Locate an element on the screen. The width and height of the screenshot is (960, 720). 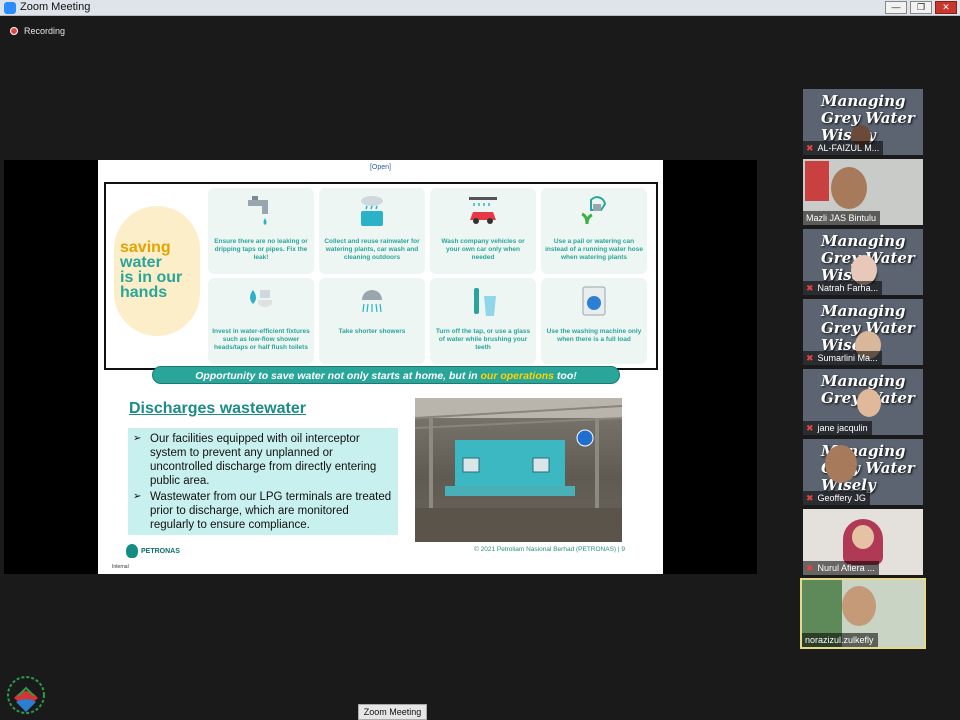
recording-indicator: Recording is located at coordinates (37, 31).